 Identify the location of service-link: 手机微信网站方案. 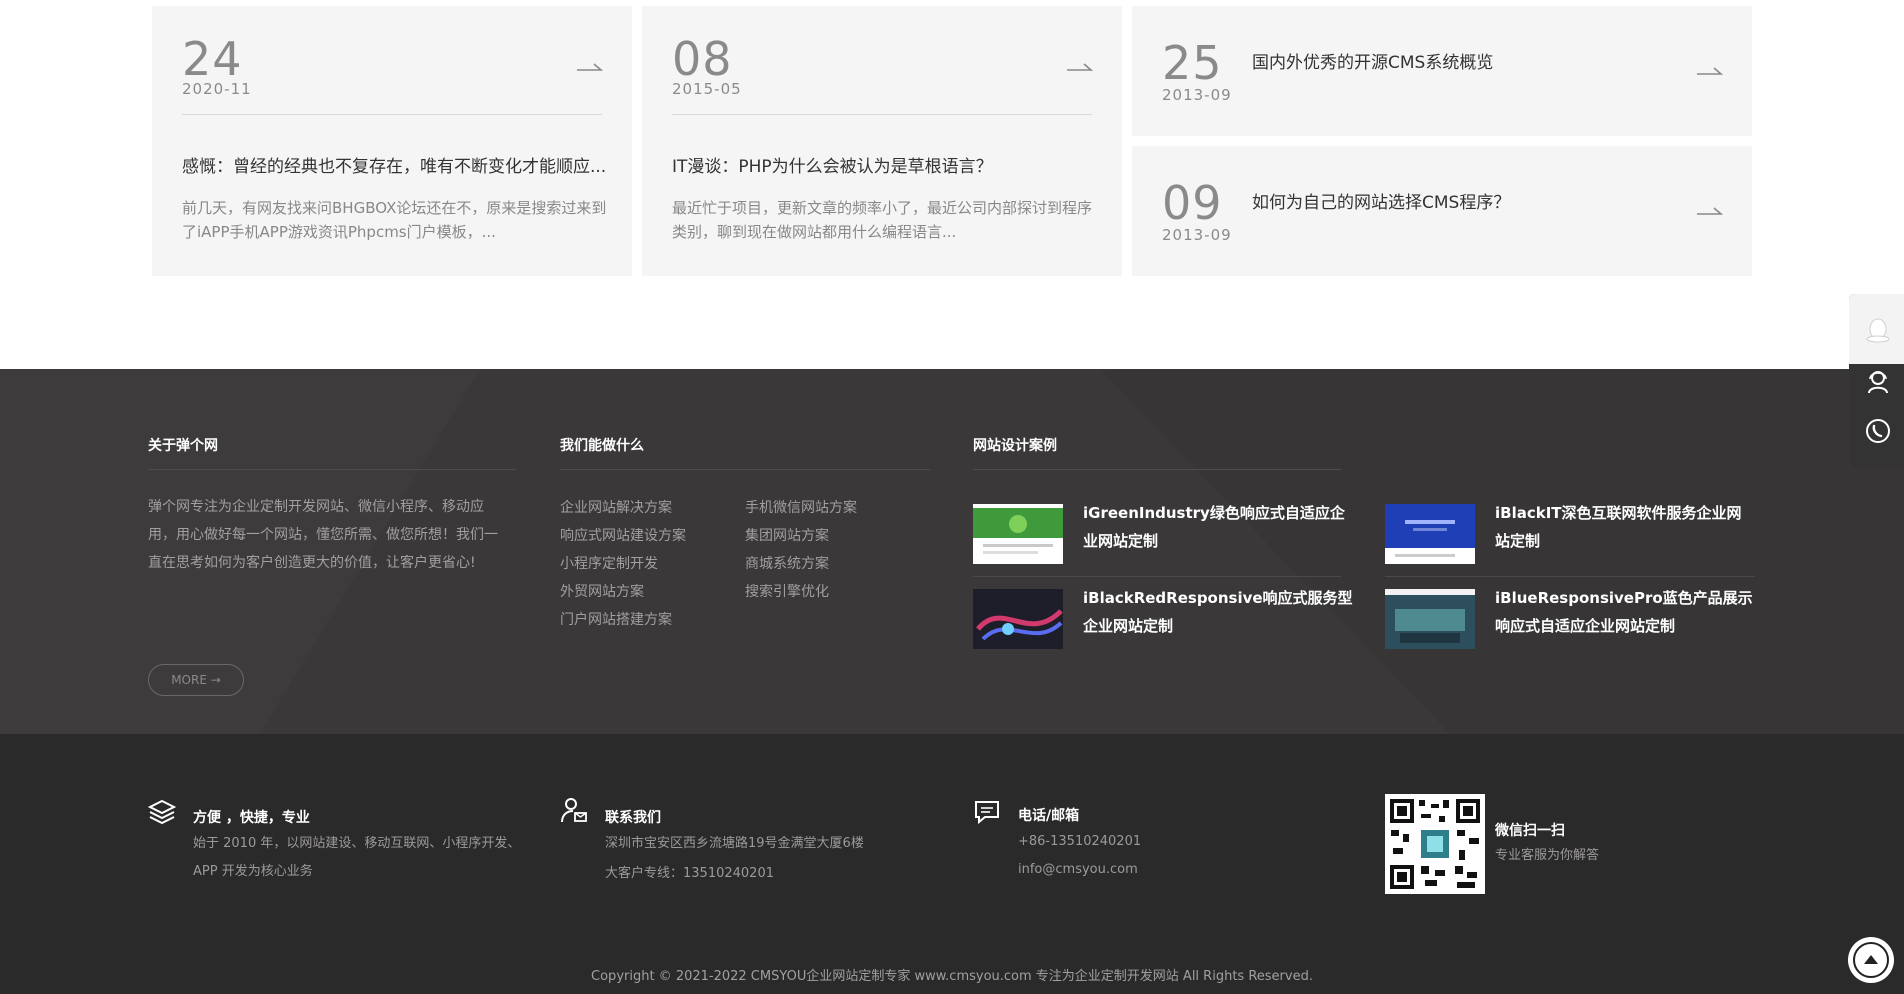
(801, 507).